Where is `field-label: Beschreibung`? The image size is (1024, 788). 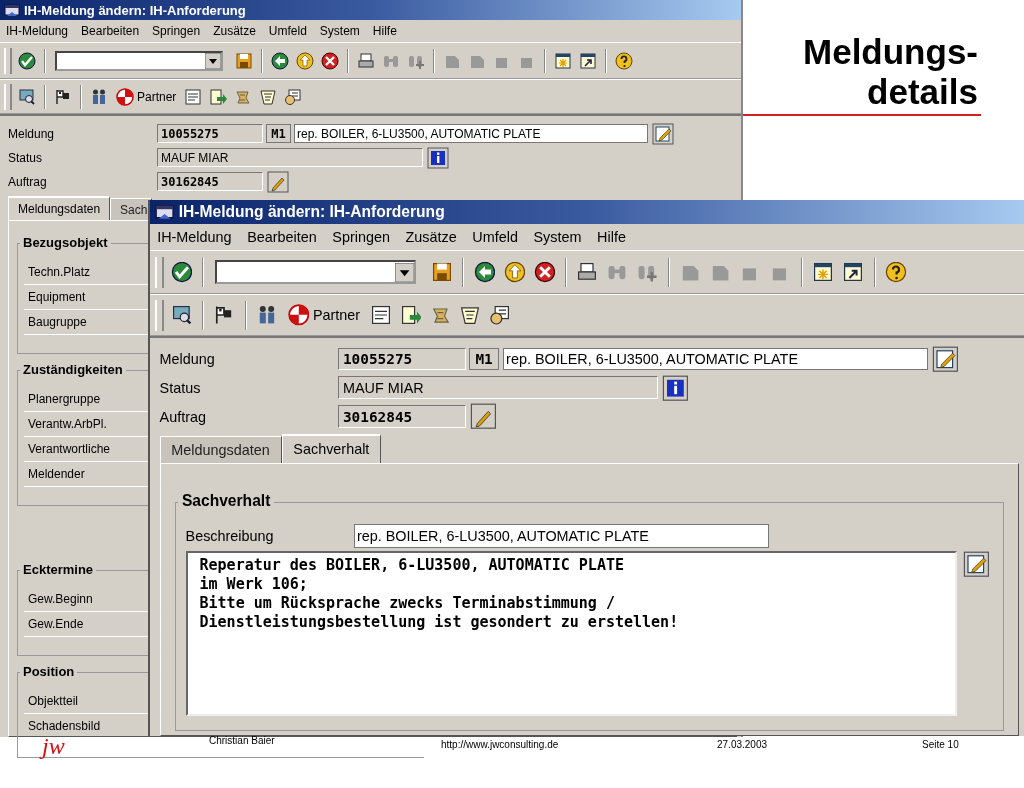
field-label: Beschreibung is located at coordinates (230, 535).